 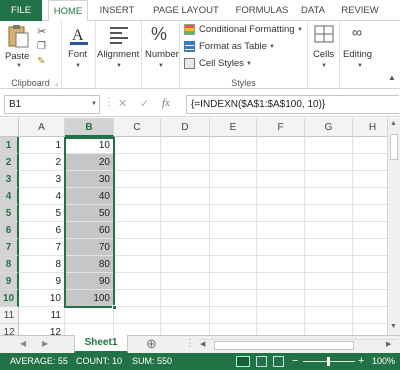 I want to click on cell-a: 6, so click(x=42, y=230).